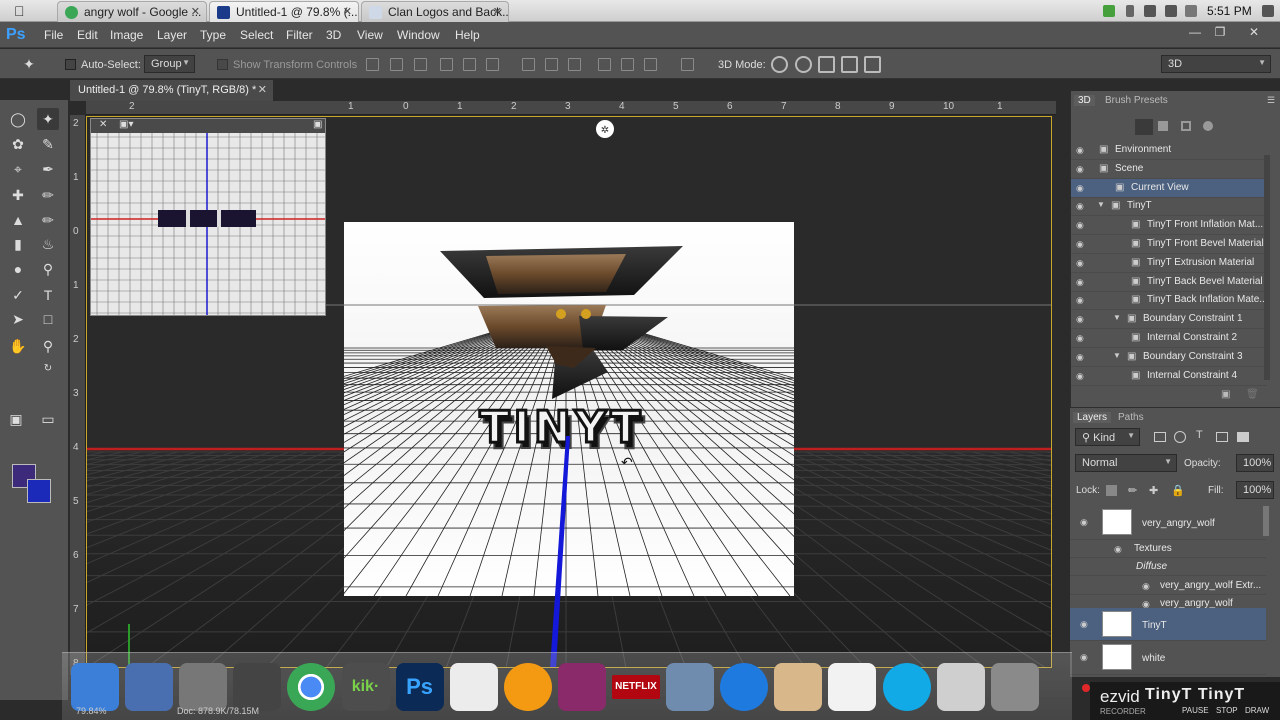 This screenshot has width=1280, height=720. I want to click on screen-mode-icon: ▭, so click(48, 419).